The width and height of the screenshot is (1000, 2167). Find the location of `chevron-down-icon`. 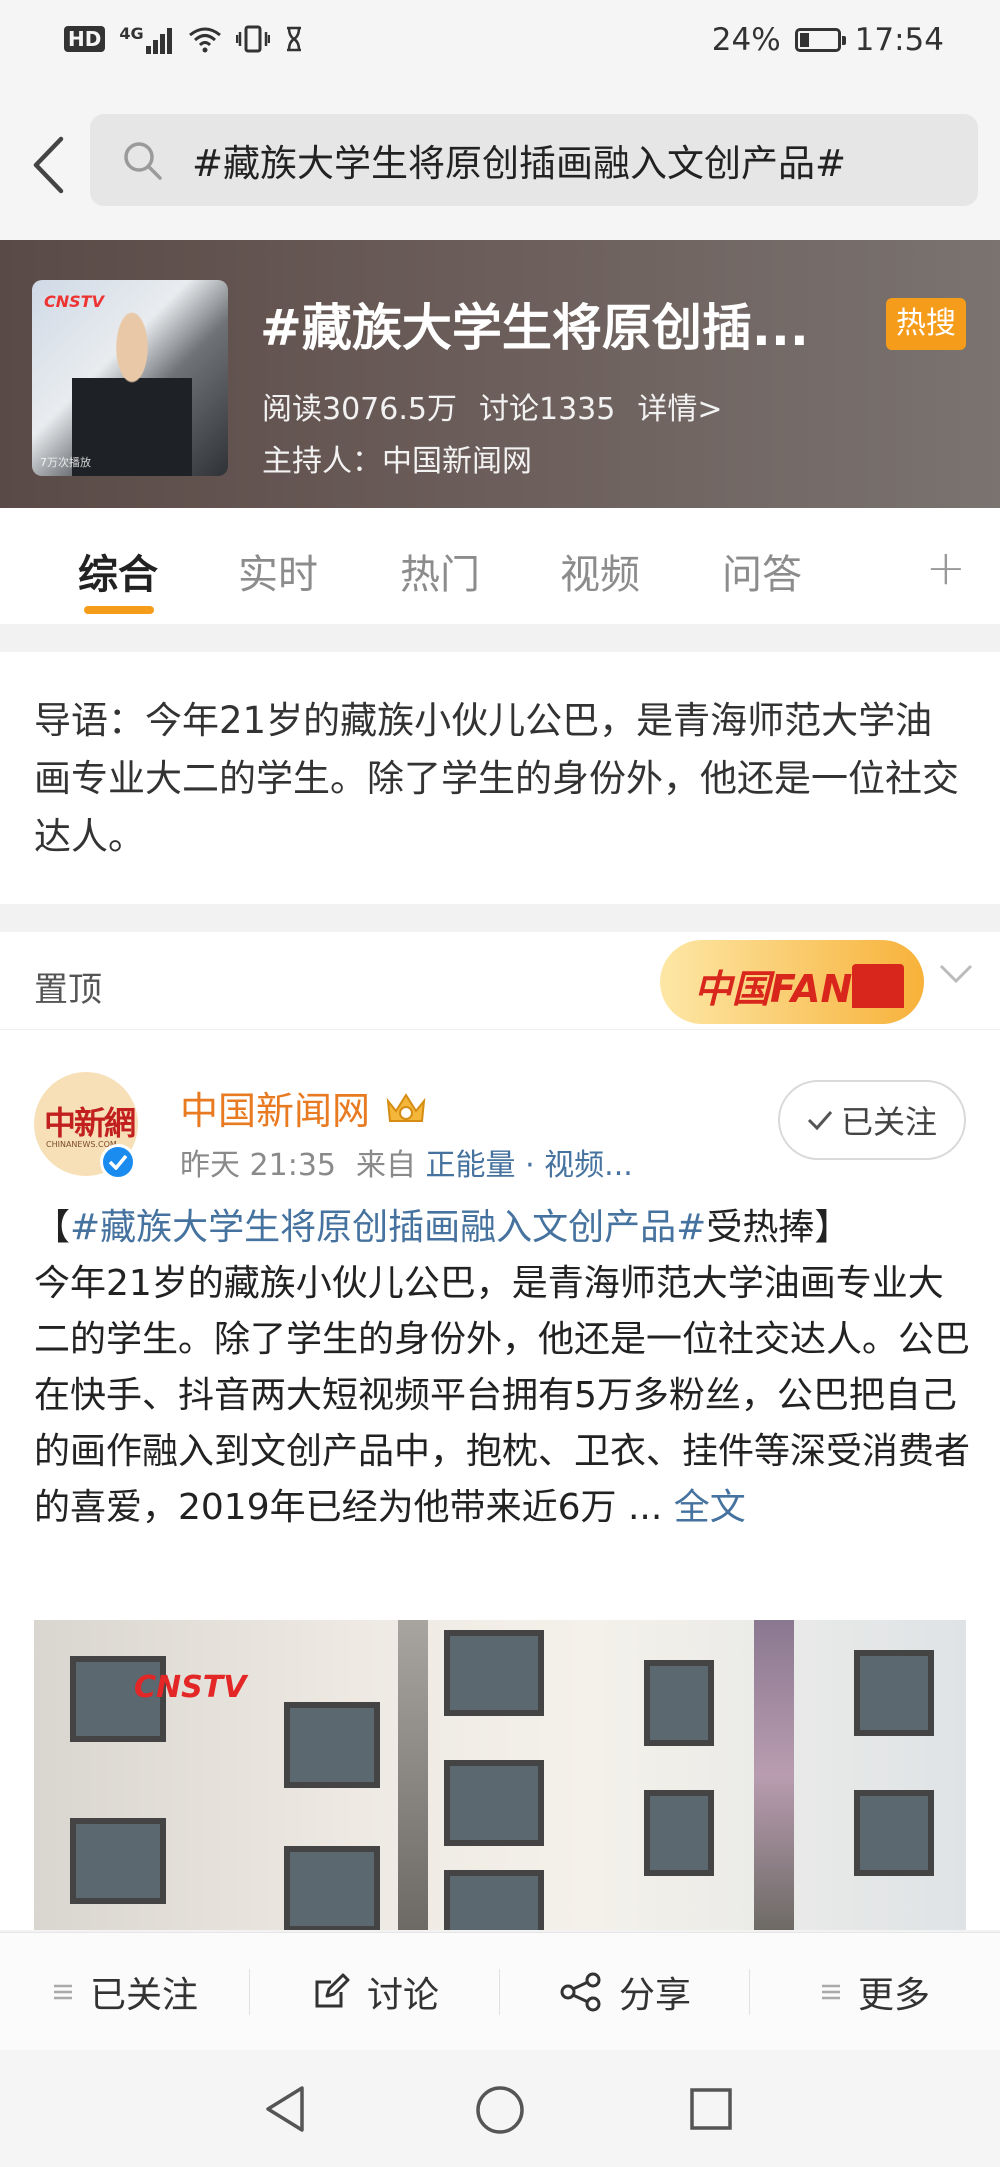

chevron-down-icon is located at coordinates (956, 974).